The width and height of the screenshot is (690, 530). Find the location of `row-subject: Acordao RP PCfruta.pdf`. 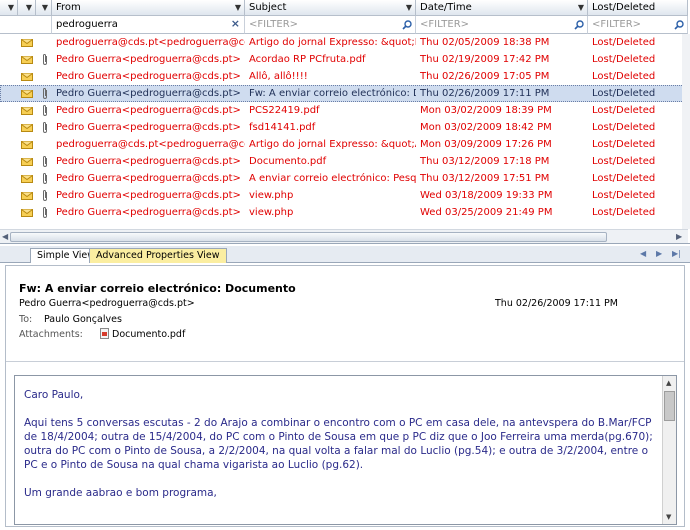

row-subject: Acordao RP PCfruta.pdf is located at coordinates (307, 59).